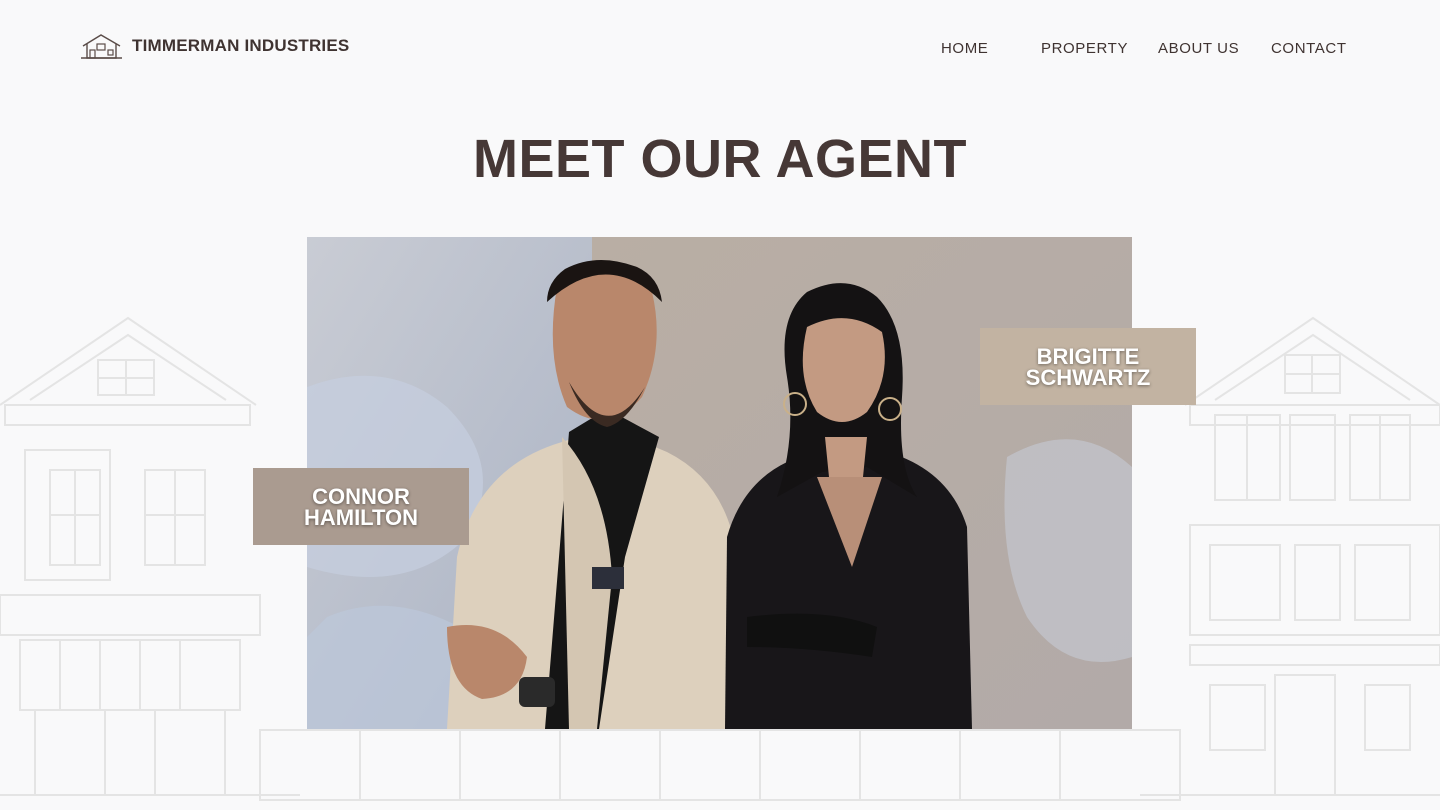  I want to click on nav-home-link: HOME, so click(964, 48).